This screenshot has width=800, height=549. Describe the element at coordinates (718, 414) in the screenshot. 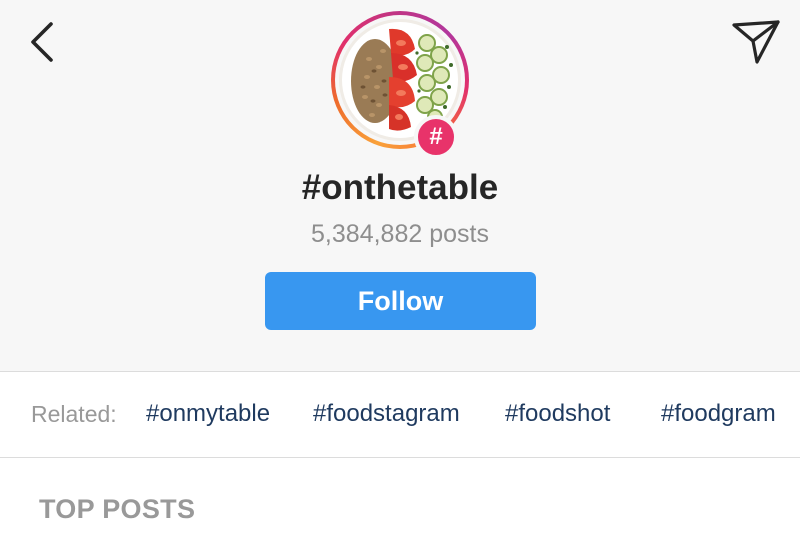

I see `related-tag-link: #foodgram` at that location.